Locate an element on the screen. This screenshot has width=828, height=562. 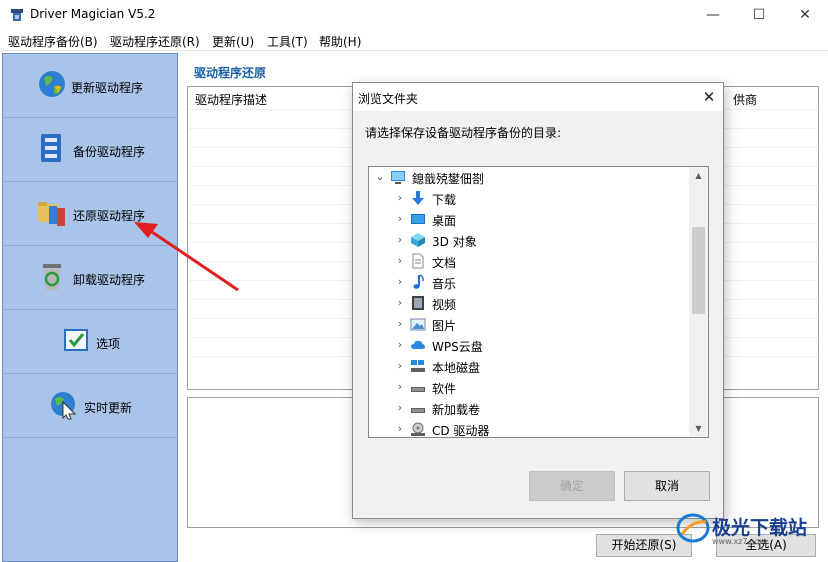
live-update-icon is located at coordinates (64, 406).